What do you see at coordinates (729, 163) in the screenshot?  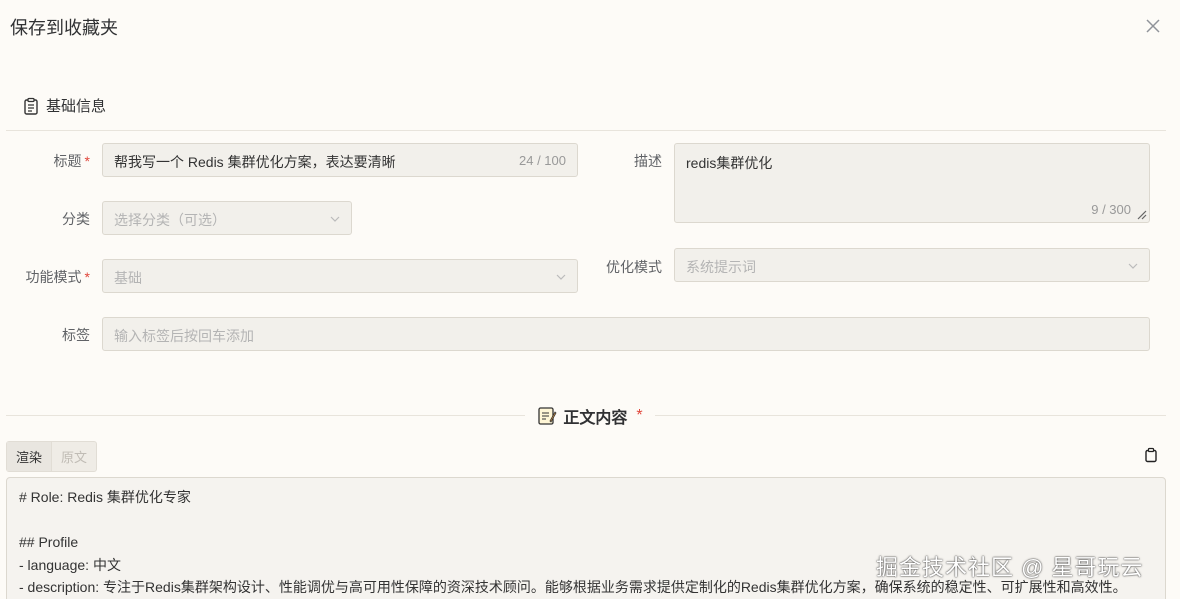 I see `description-value: redis集群优化` at bounding box center [729, 163].